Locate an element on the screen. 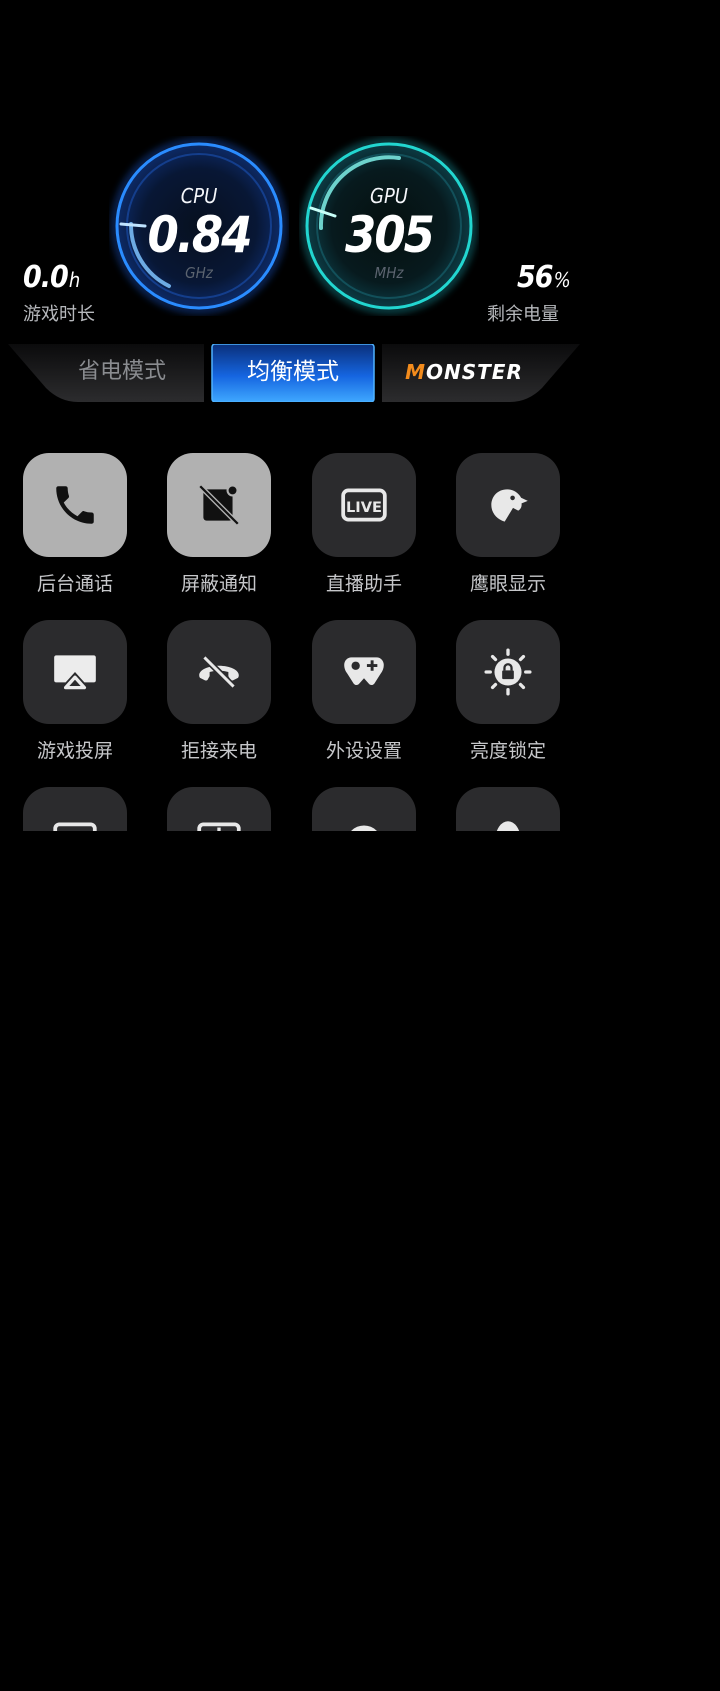 The image size is (720, 1691). person-button is located at coordinates (508, 809).